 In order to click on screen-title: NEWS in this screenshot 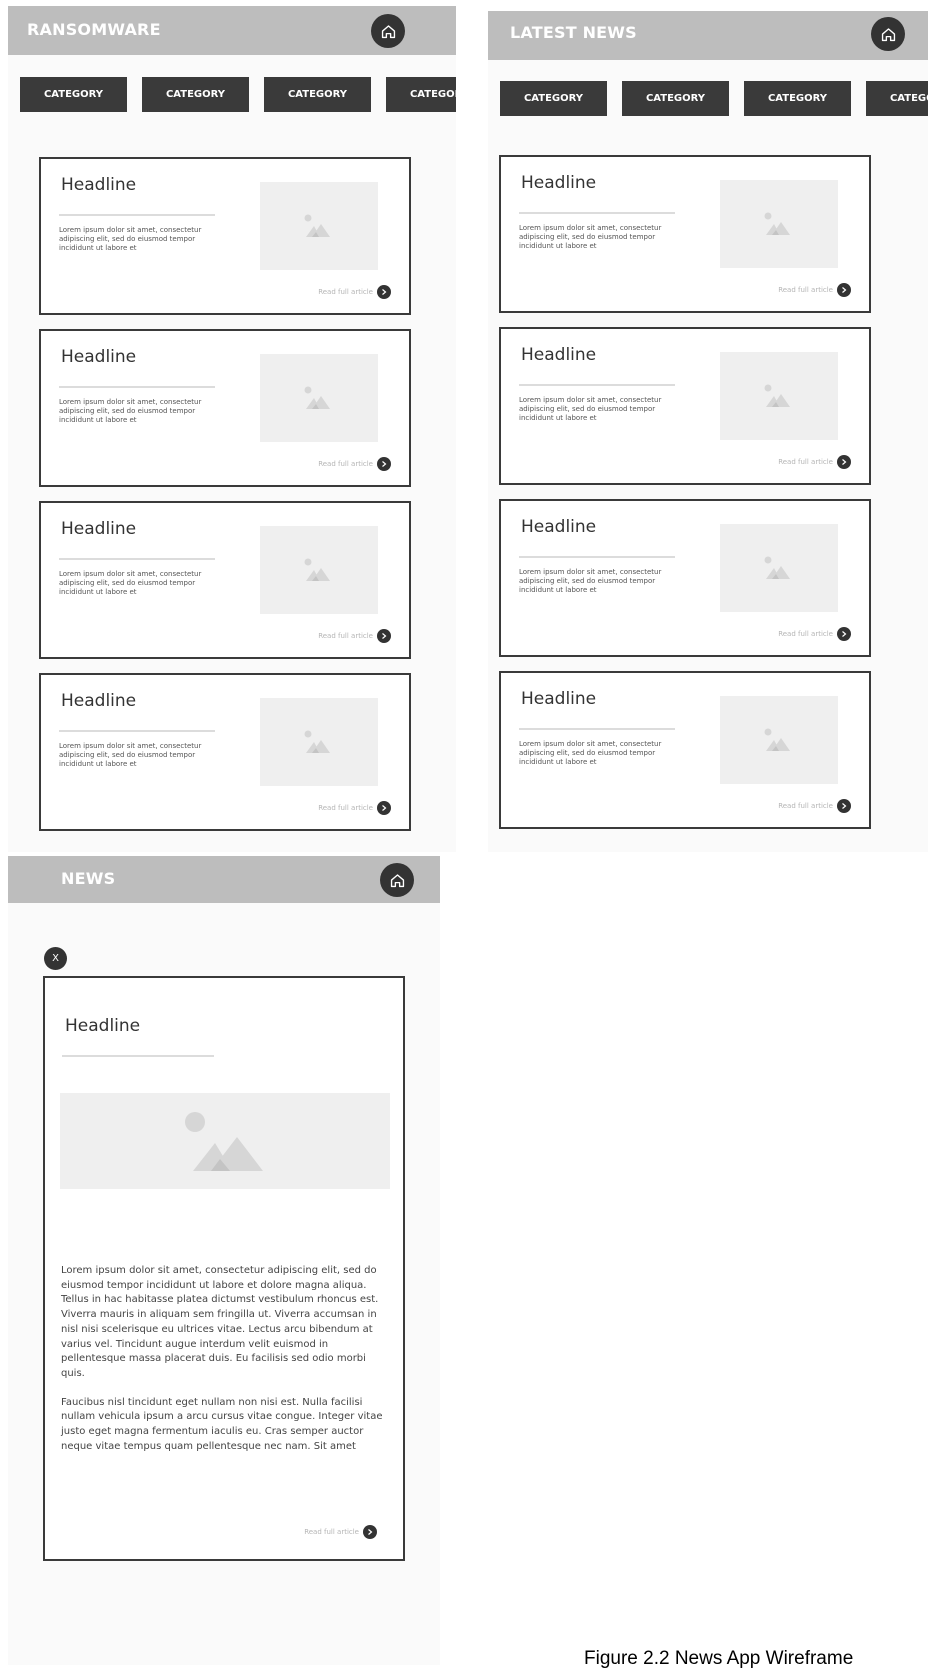, I will do `click(88, 878)`.